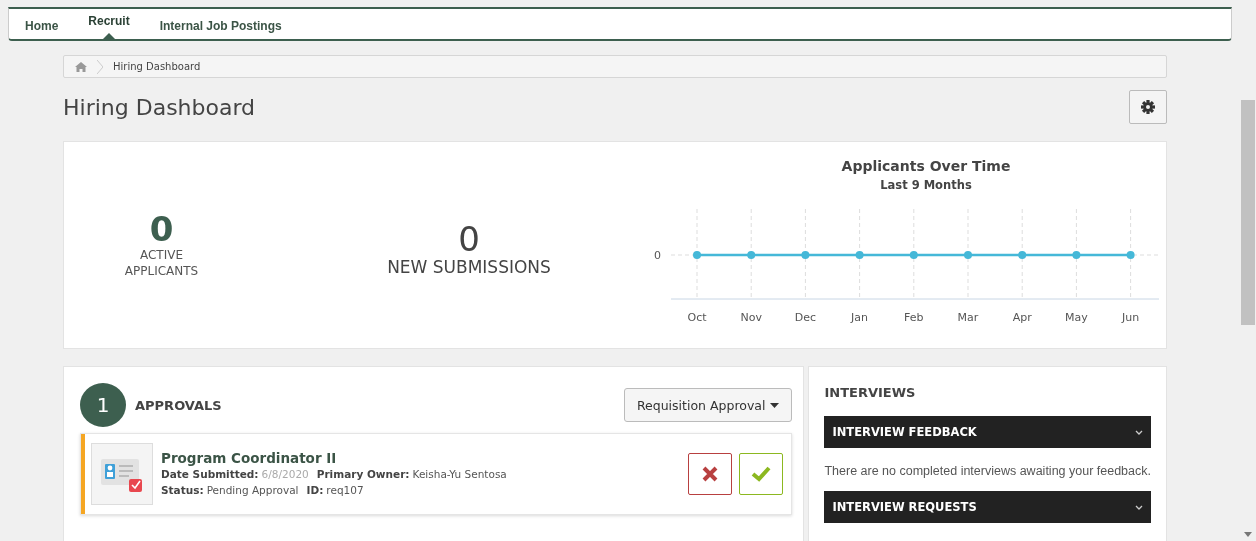 The height and width of the screenshot is (541, 1256). What do you see at coordinates (469, 267) in the screenshot?
I see `stat-label: NEW SUBMISSIONS` at bounding box center [469, 267].